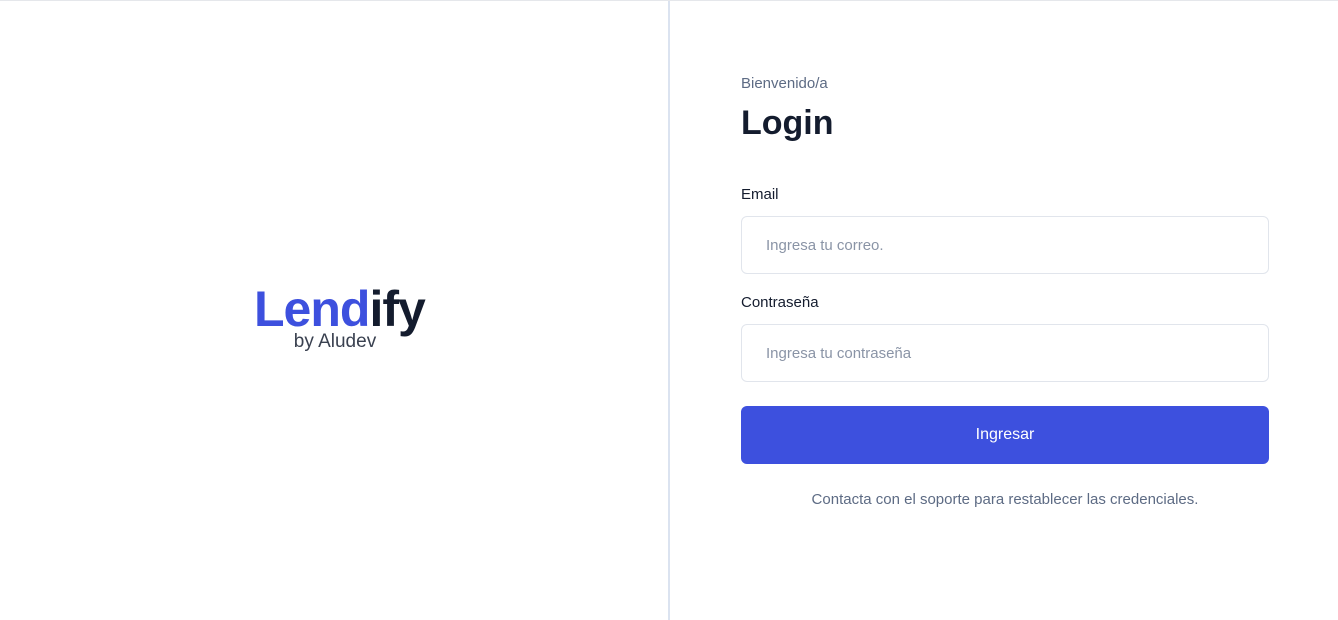  I want to click on brand-logo: Lendify by Aludev, so click(340, 317).